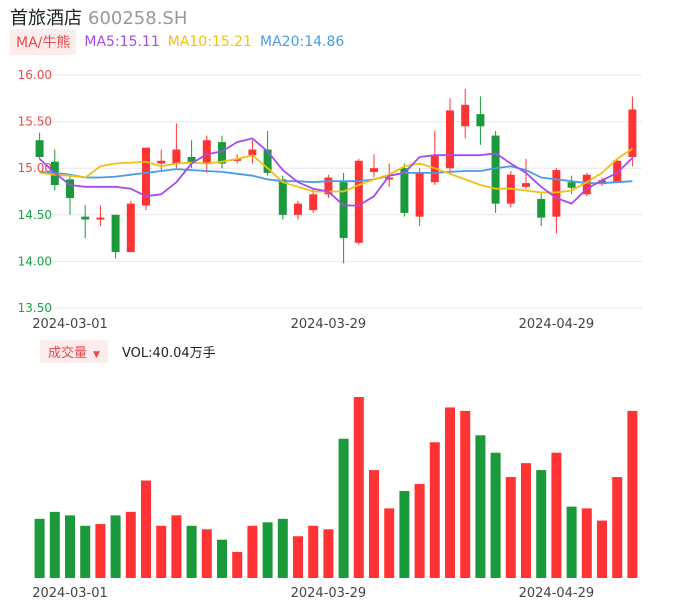  Describe the element at coordinates (329, 593) in the screenshot. I see `volume-x-tick-label: 2024-03-29` at that location.